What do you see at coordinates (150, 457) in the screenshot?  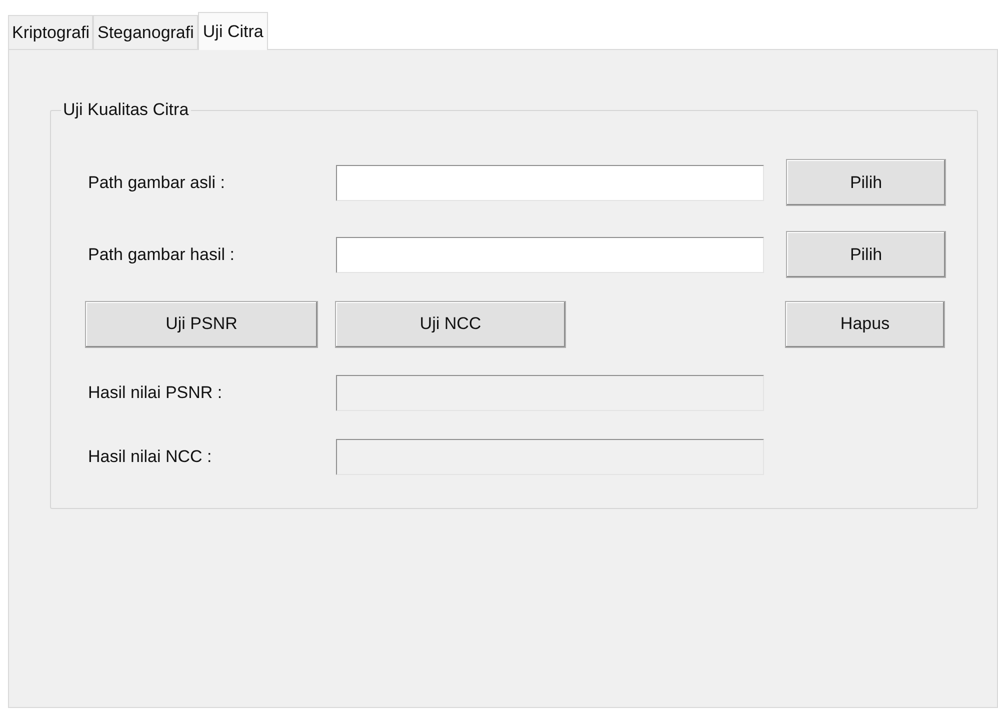 I see `field-label: Hasil nilai NCC :` at bounding box center [150, 457].